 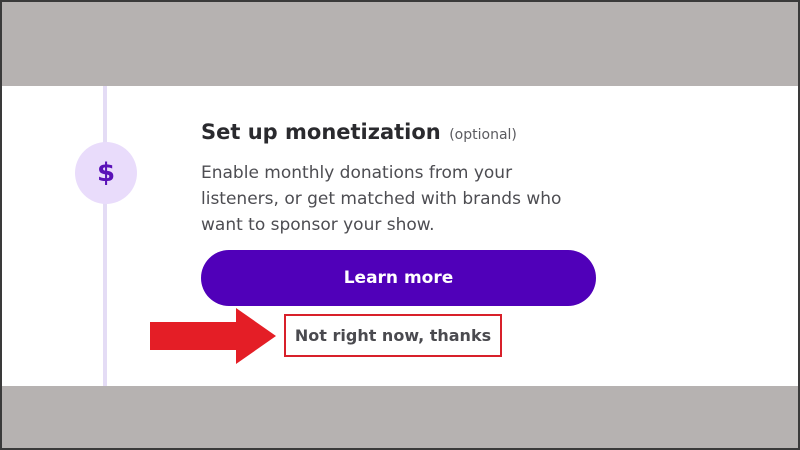 I want to click on step-icon-circle: $, so click(x=106, y=173).